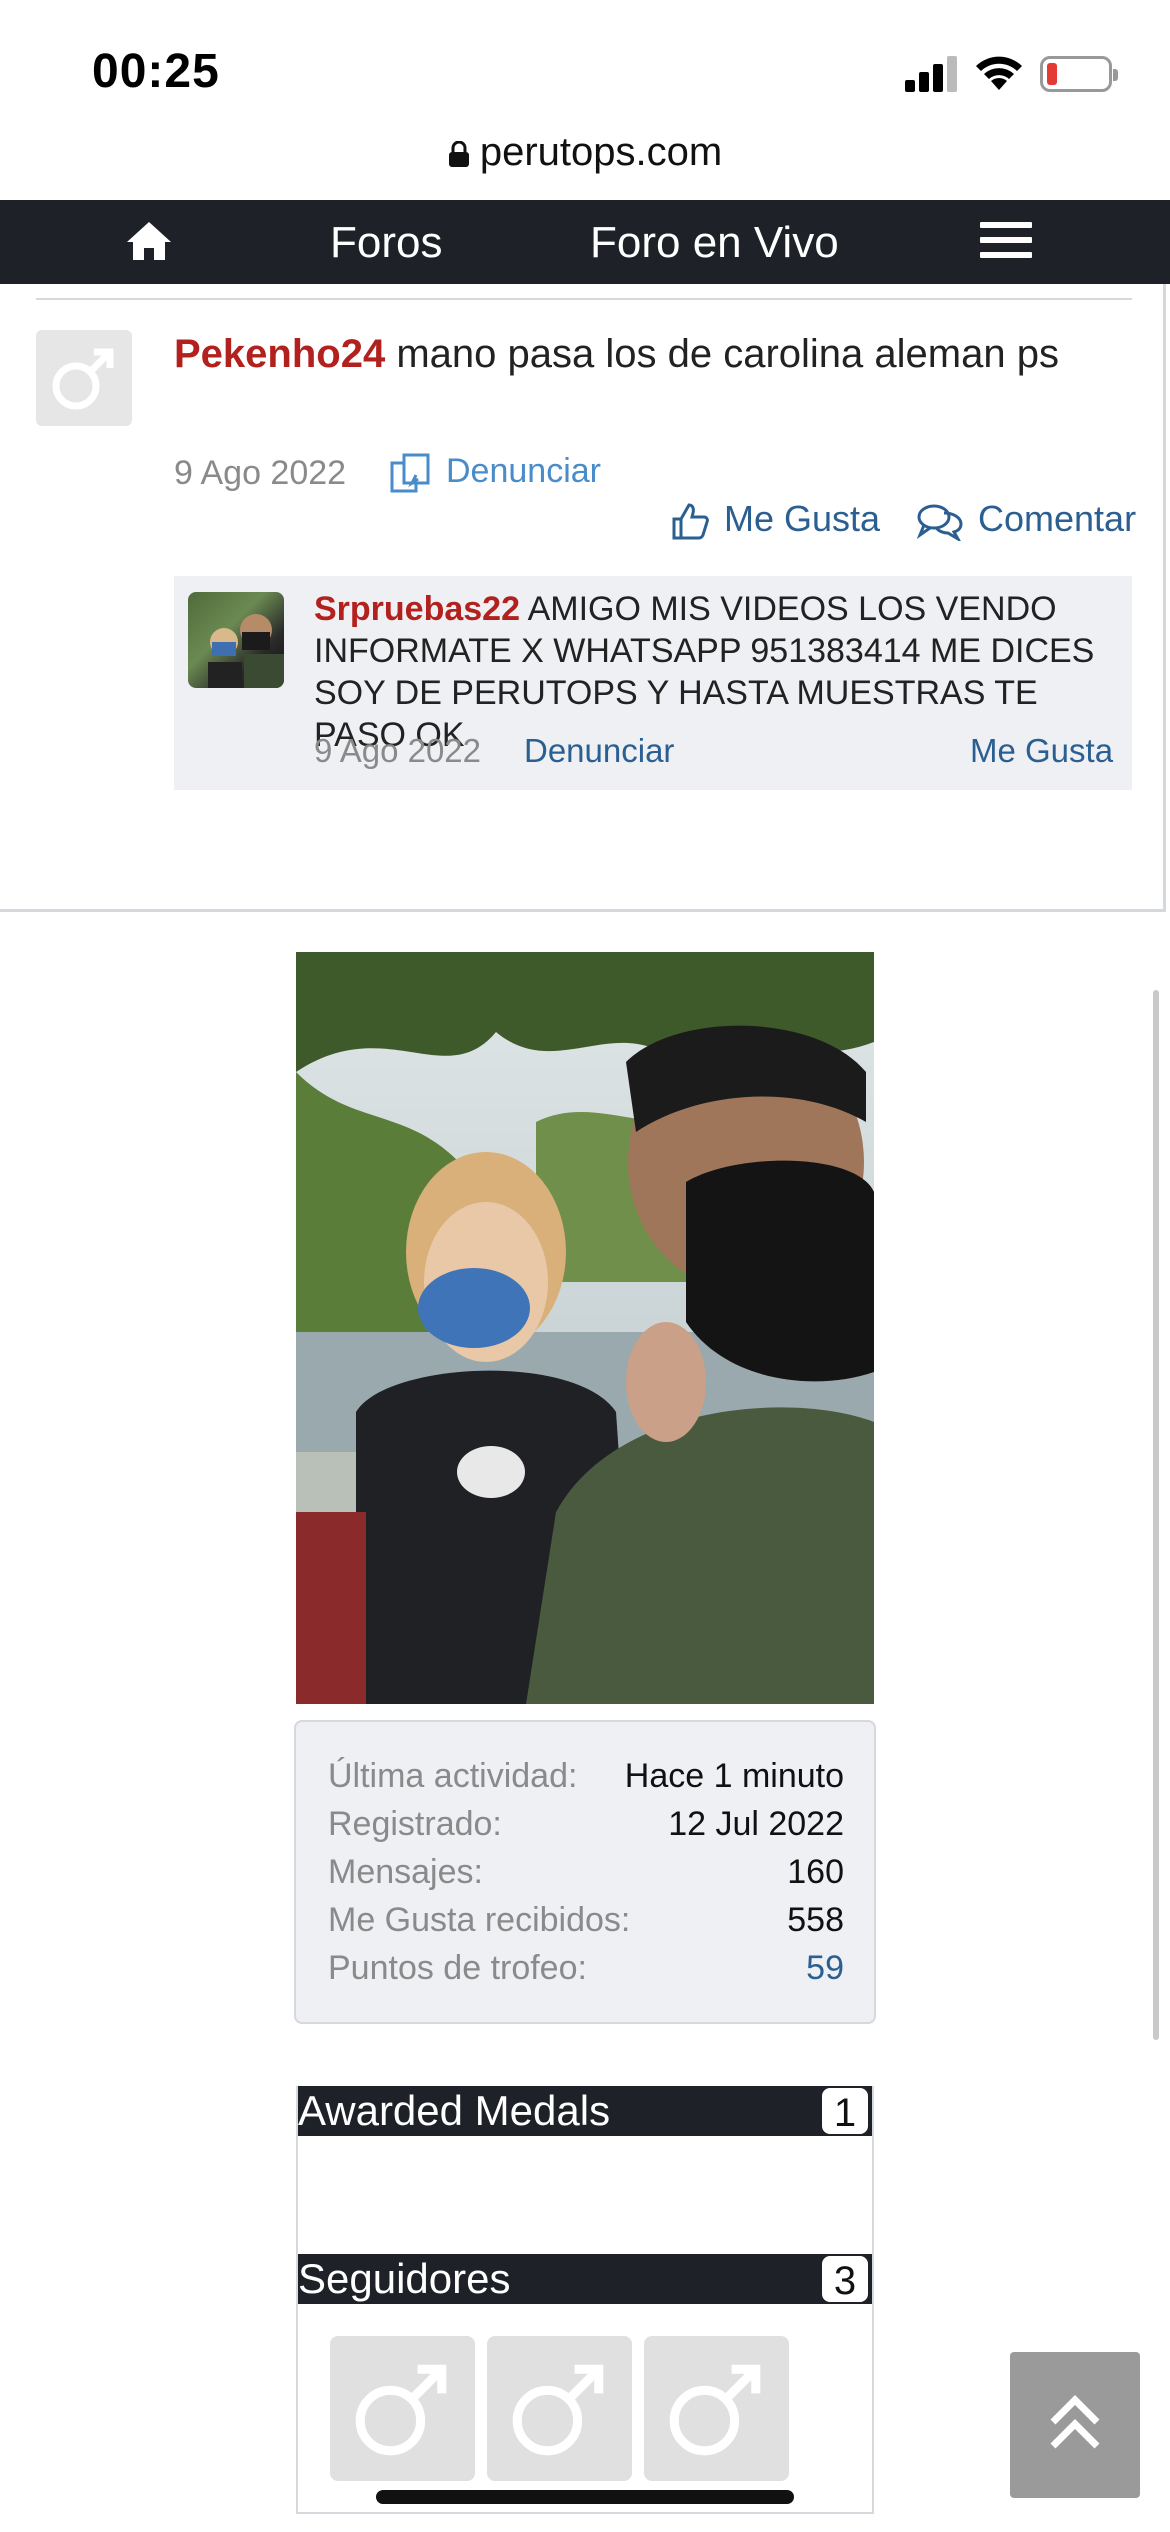 The height and width of the screenshot is (2532, 1170). What do you see at coordinates (690, 521) in the screenshot?
I see `thumbs-up-icon` at bounding box center [690, 521].